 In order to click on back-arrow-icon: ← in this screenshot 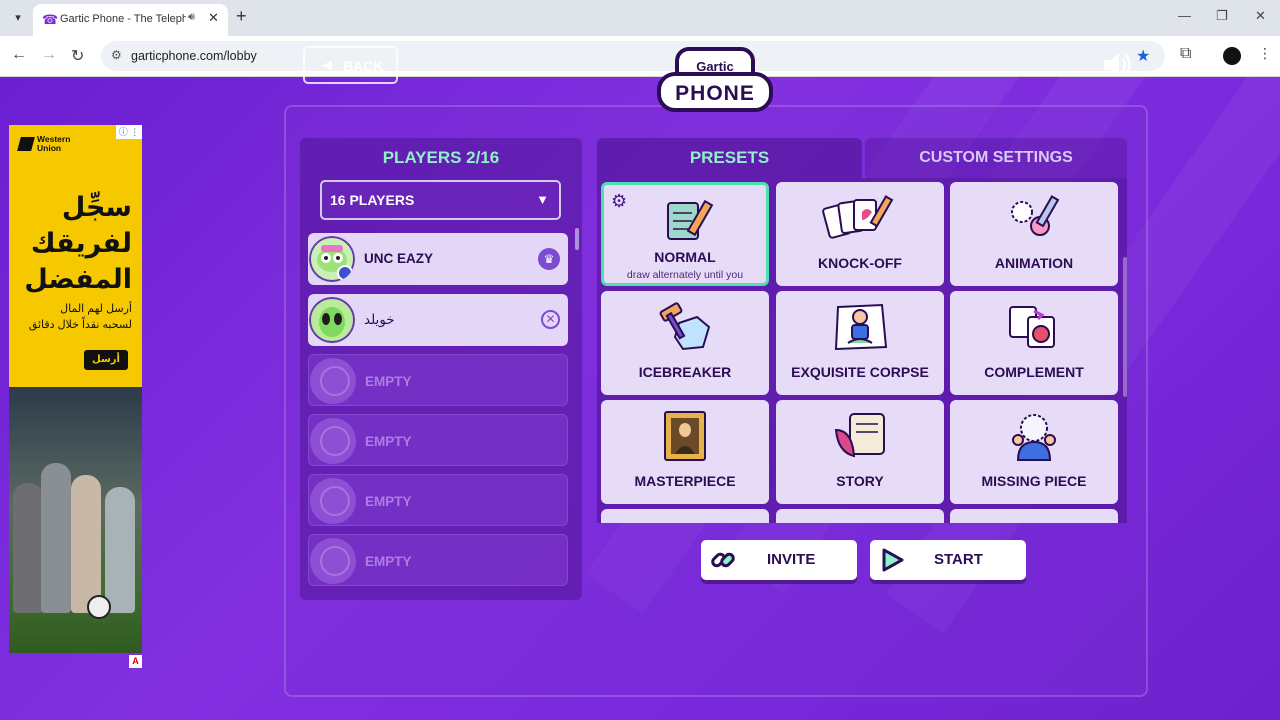, I will do `click(19, 55)`.